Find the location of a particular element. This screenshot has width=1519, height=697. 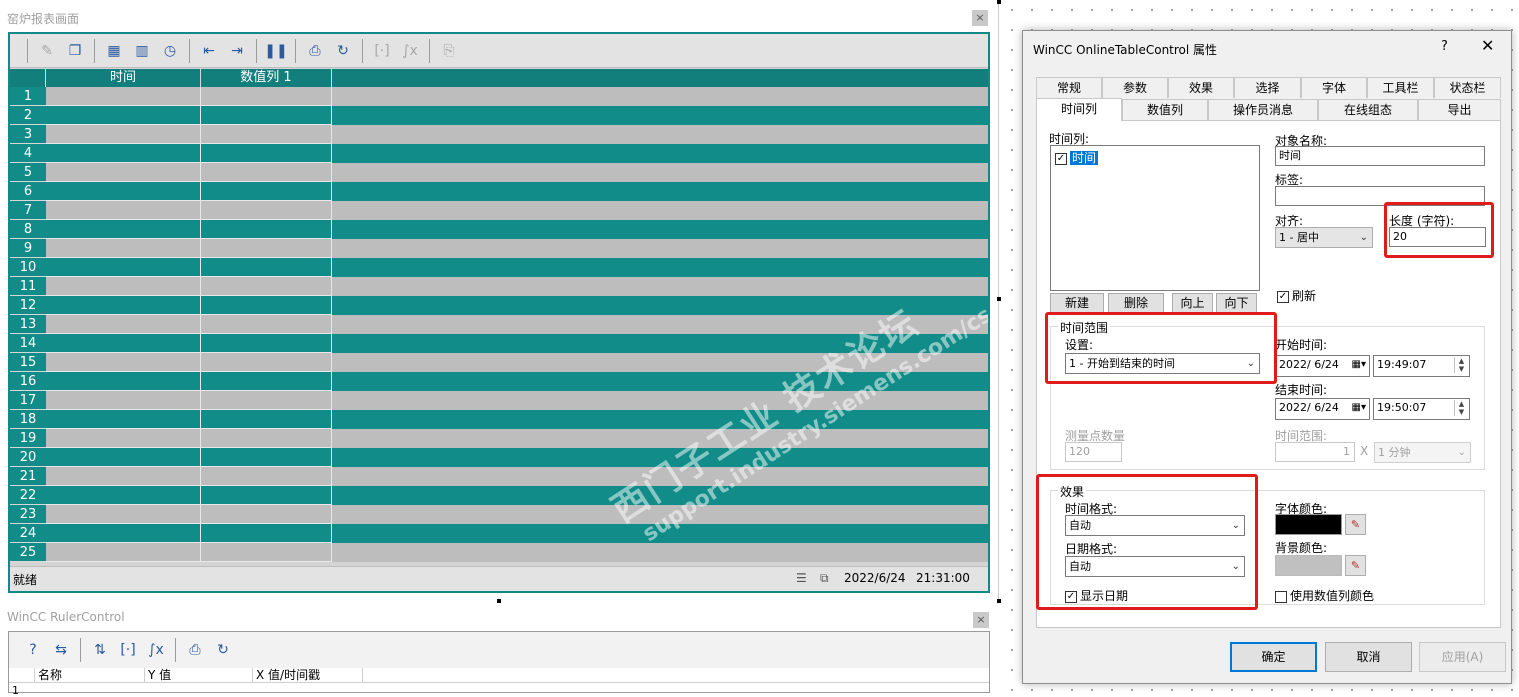

refresh-icon: ↻ is located at coordinates (343, 51).